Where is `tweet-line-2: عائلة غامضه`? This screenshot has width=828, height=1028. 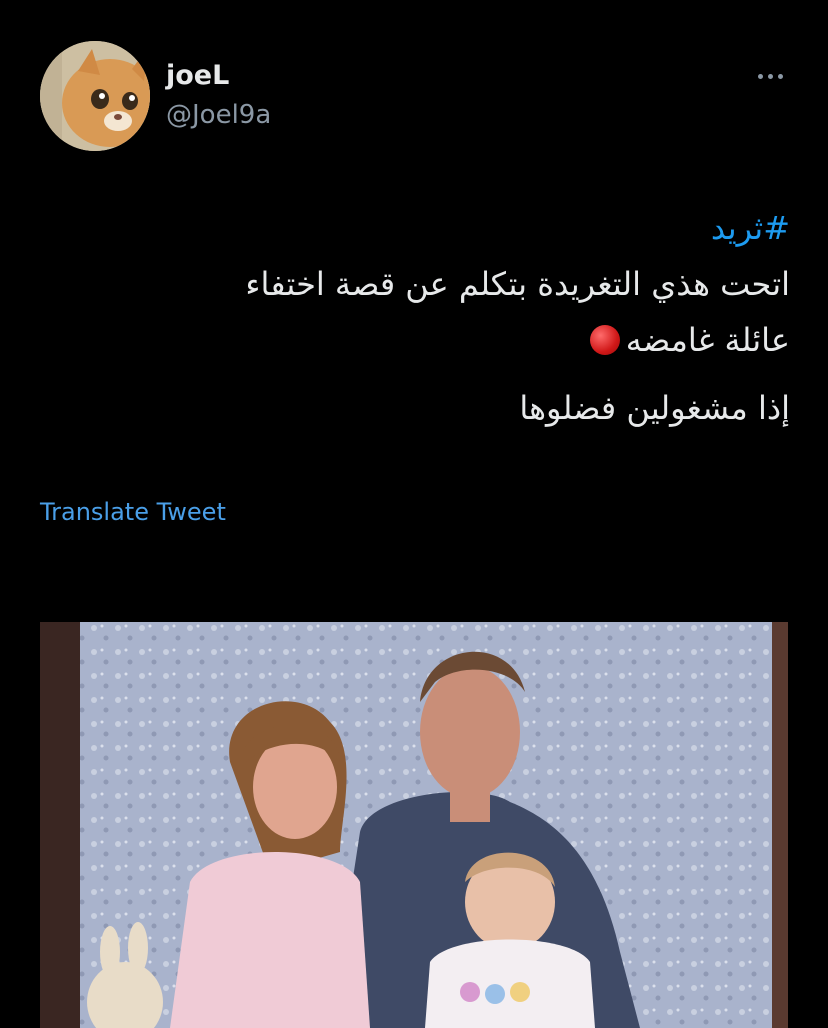
tweet-line-2: عائلة غامضه is located at coordinates (707, 340).